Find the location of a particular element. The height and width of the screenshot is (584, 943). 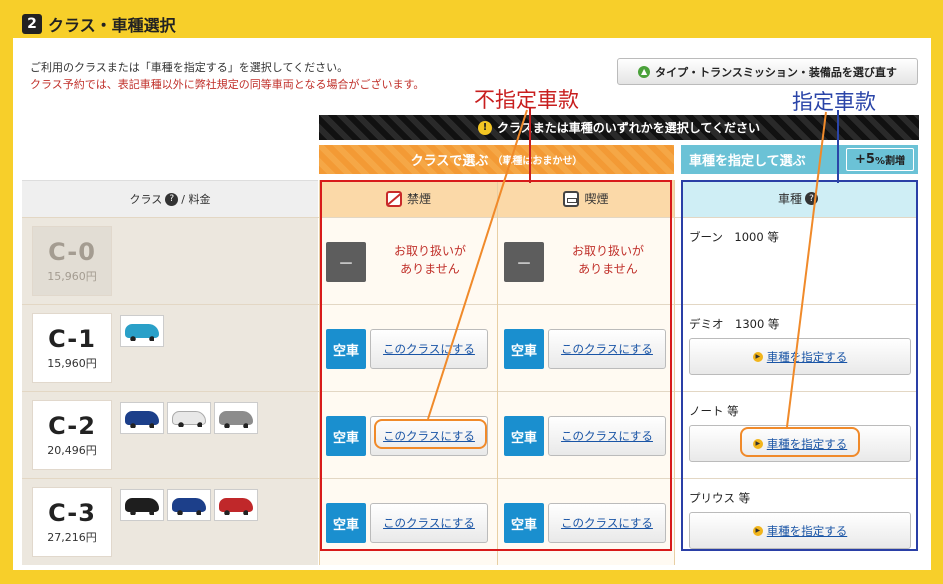

class-price: 27,216円 is located at coordinates (72, 537).